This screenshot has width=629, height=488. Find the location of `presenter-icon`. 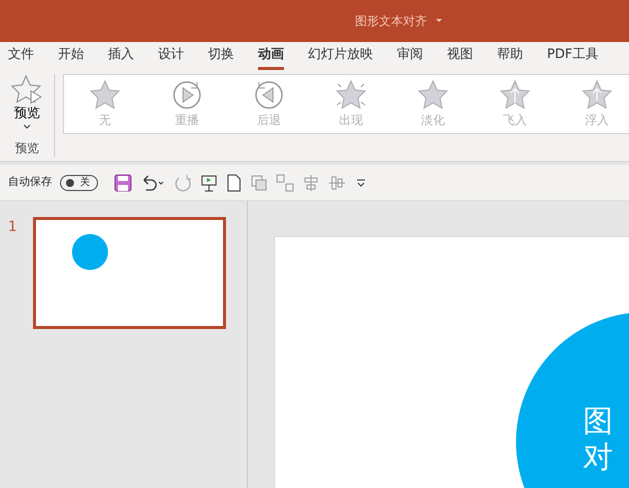

presenter-icon is located at coordinates (209, 183).